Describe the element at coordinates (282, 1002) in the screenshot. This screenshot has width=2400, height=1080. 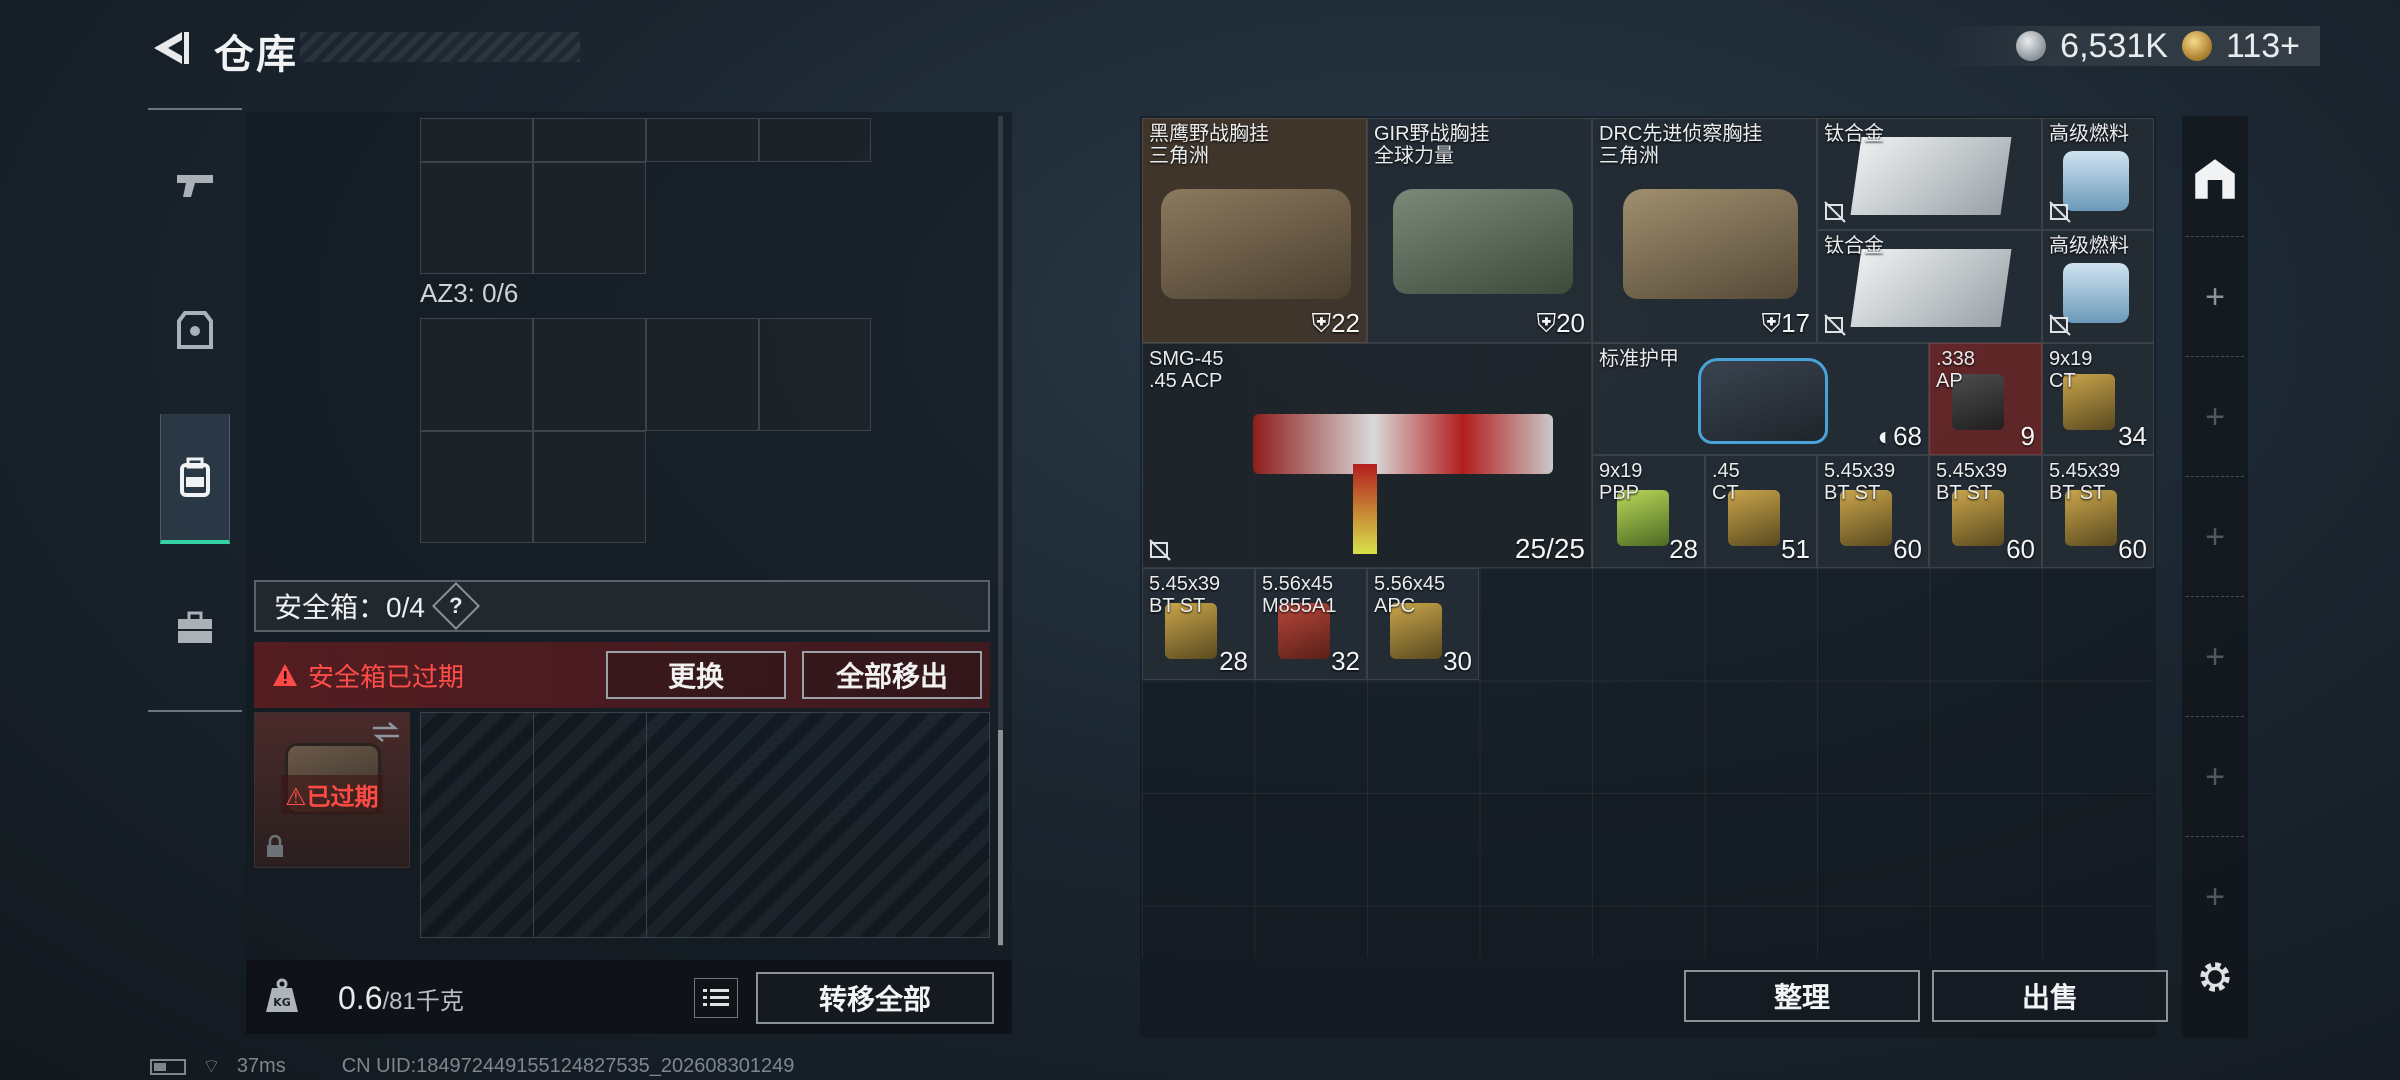
I see `svg-text: KG` at that location.